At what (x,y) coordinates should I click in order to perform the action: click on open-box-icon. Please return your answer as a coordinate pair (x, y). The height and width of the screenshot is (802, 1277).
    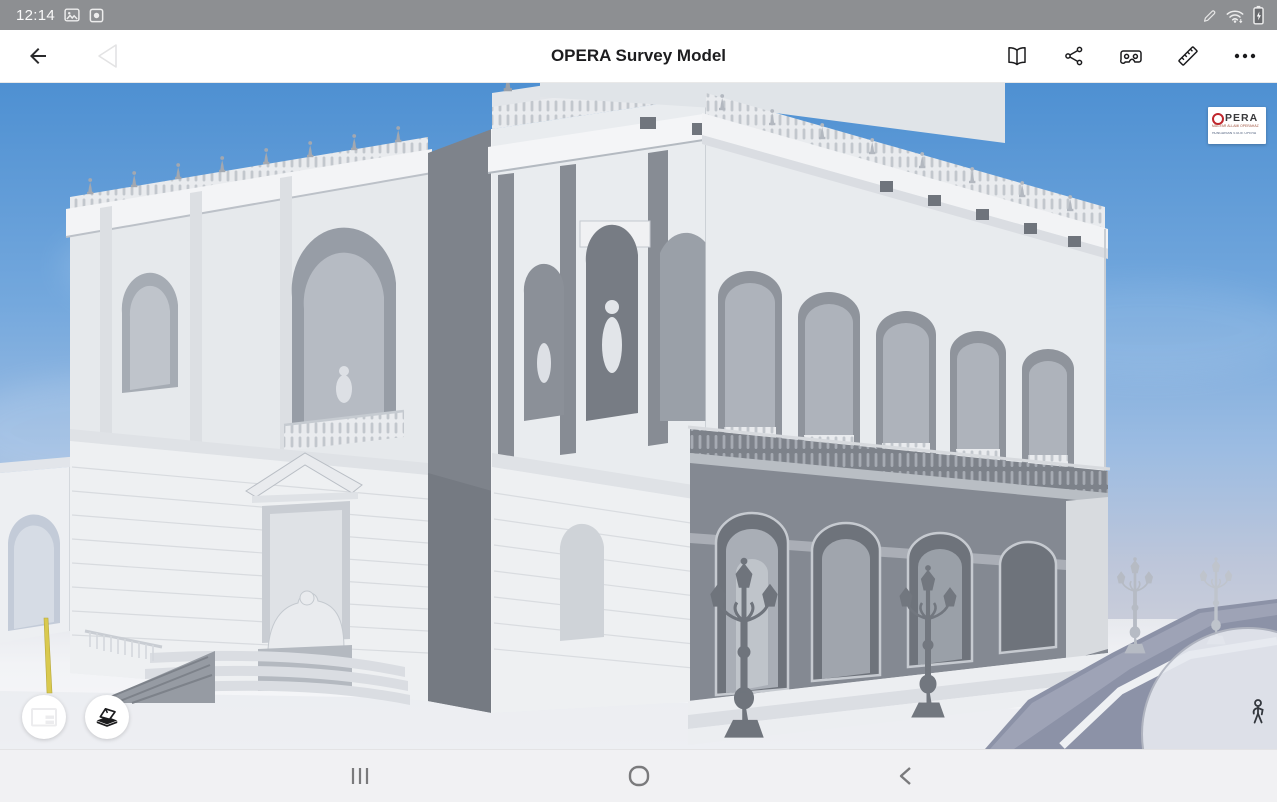
    Looking at the image, I should click on (107, 717).